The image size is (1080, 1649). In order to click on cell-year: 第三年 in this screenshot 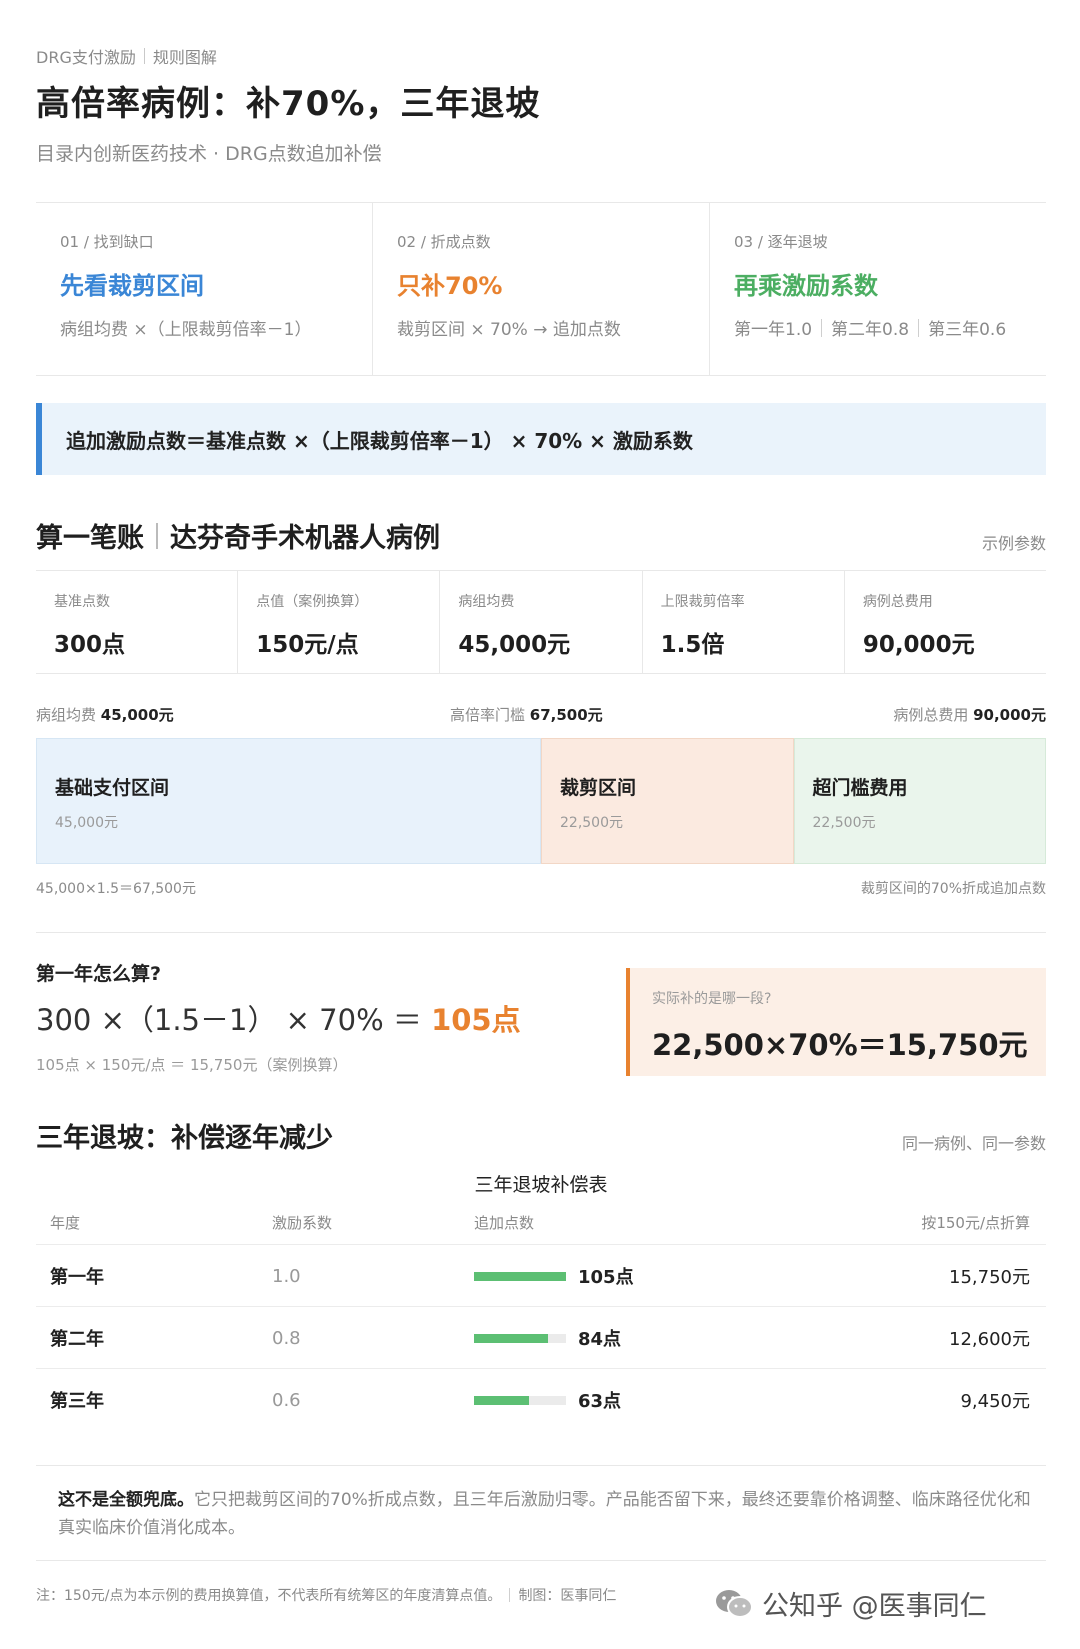, I will do `click(77, 1401)`.